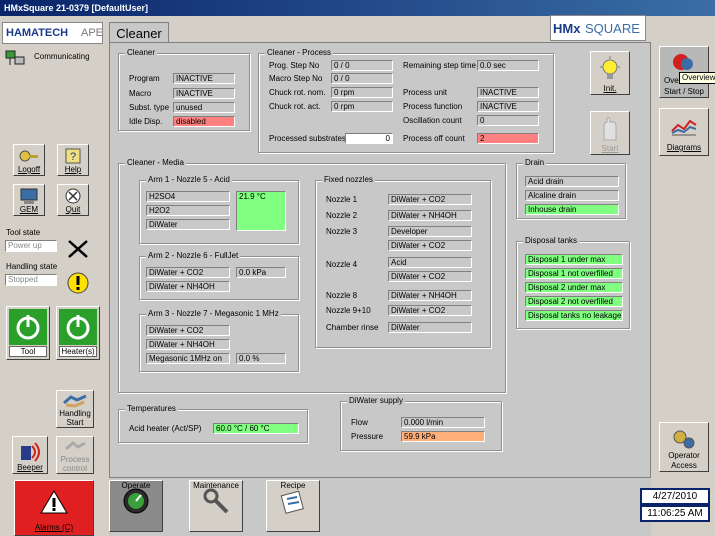 Image resolution: width=715 pixels, height=536 pixels. Describe the element at coordinates (357, 8) in the screenshot. I see `window-title: HMxSquare 21-0379 [DefaultUser]` at that location.